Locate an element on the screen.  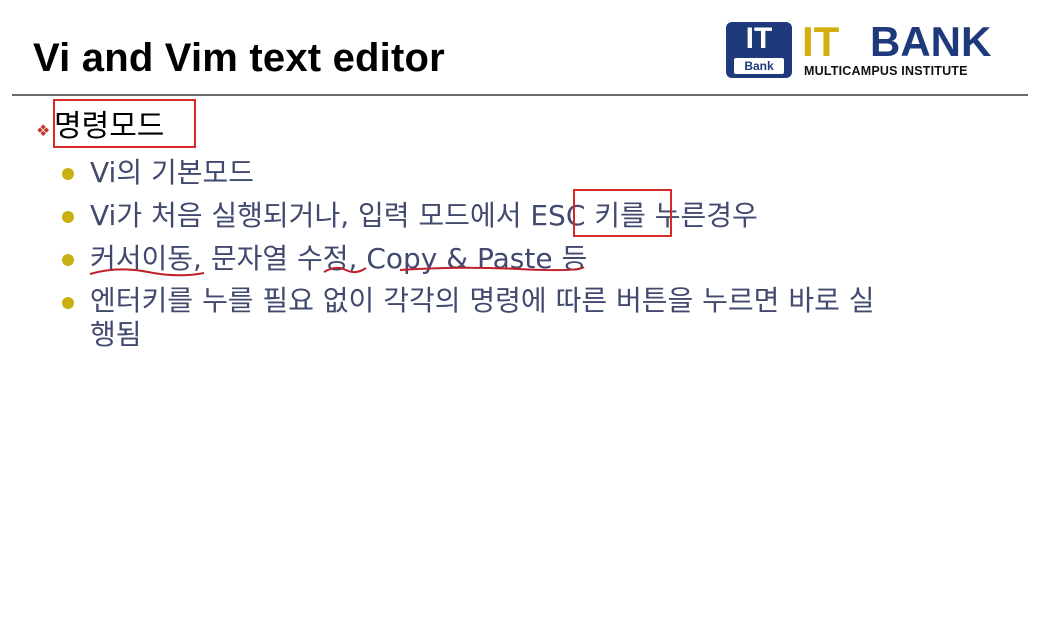
esc-key-highlight-box is located at coordinates (622, 213).